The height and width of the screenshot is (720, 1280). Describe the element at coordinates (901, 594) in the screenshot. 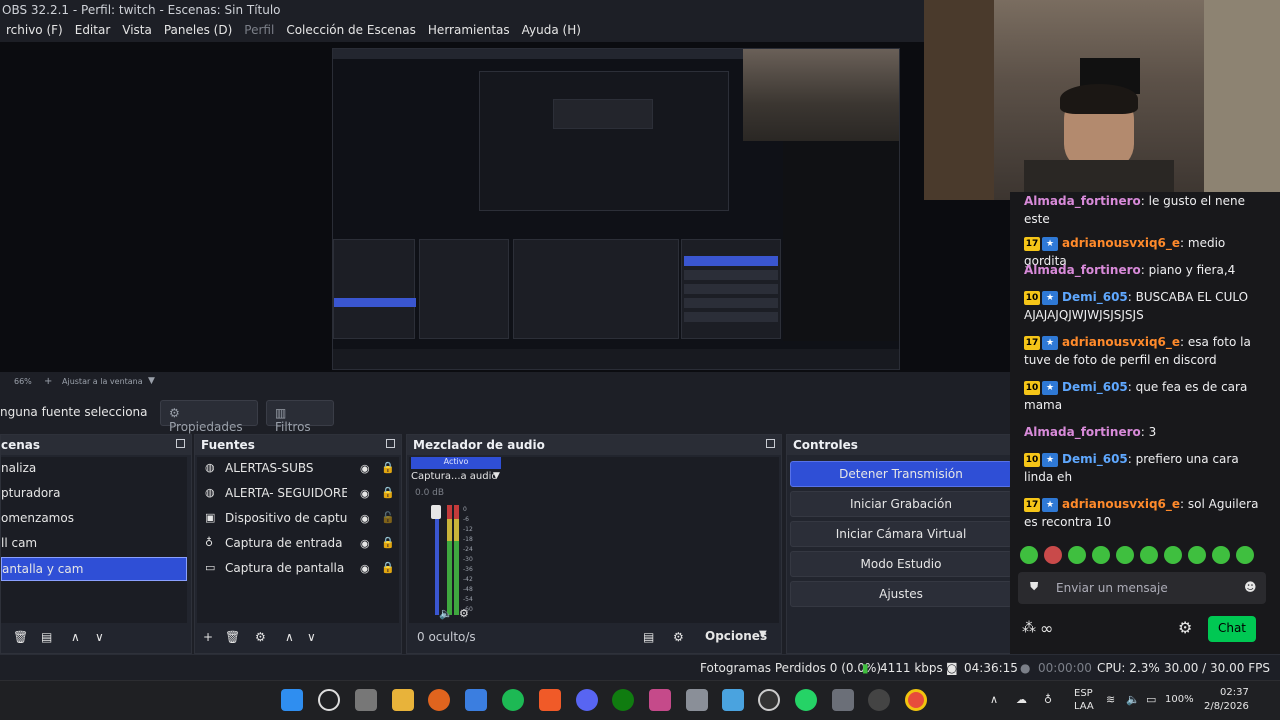

I see `settings-button: Ajustes` at that location.